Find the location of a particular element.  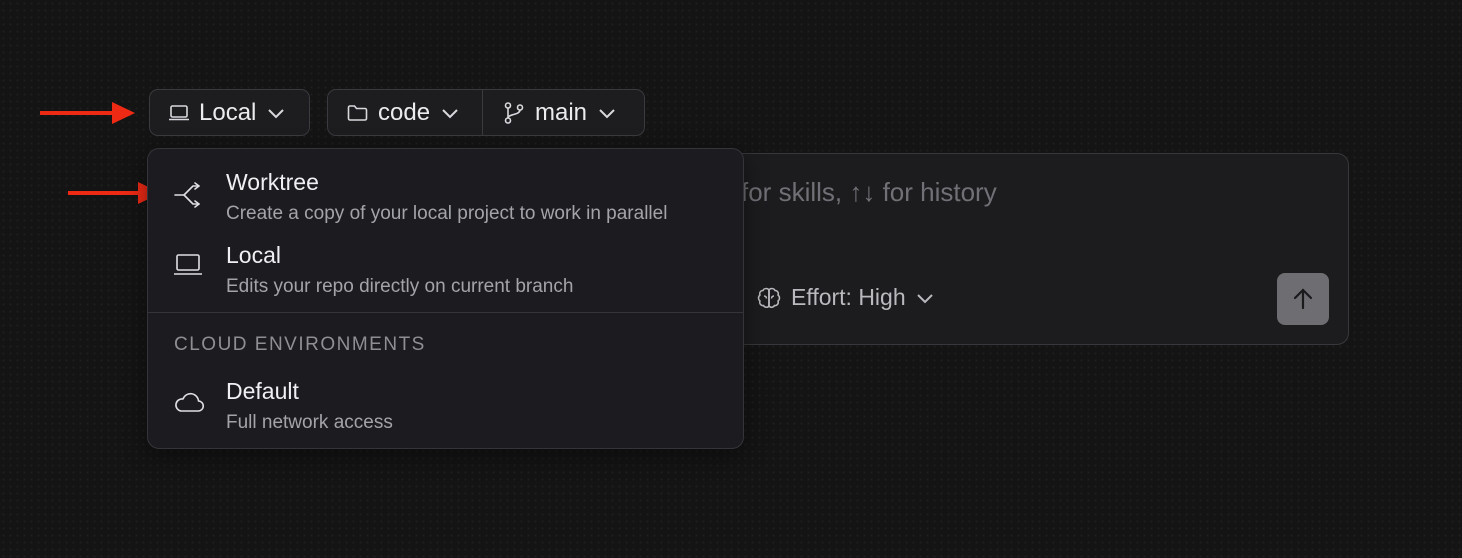

git-branch-icon is located at coordinates (514, 112).